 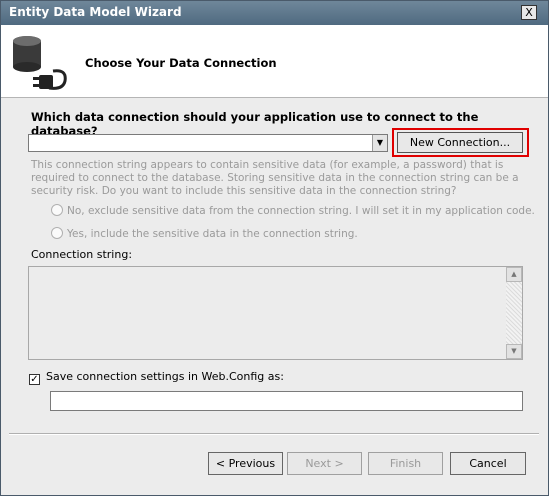 What do you see at coordinates (274, 434) in the screenshot?
I see `footer-separator` at bounding box center [274, 434].